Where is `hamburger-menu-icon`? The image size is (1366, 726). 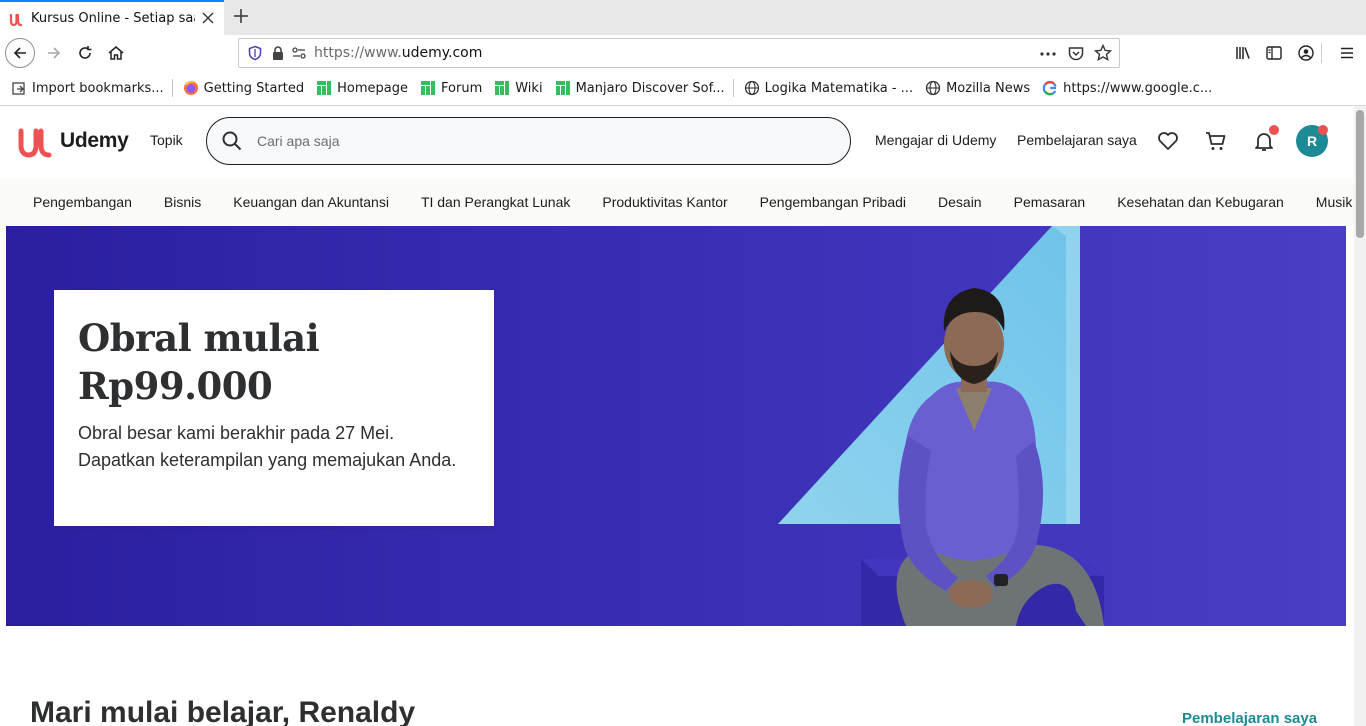
hamburger-menu-icon is located at coordinates (1347, 53).